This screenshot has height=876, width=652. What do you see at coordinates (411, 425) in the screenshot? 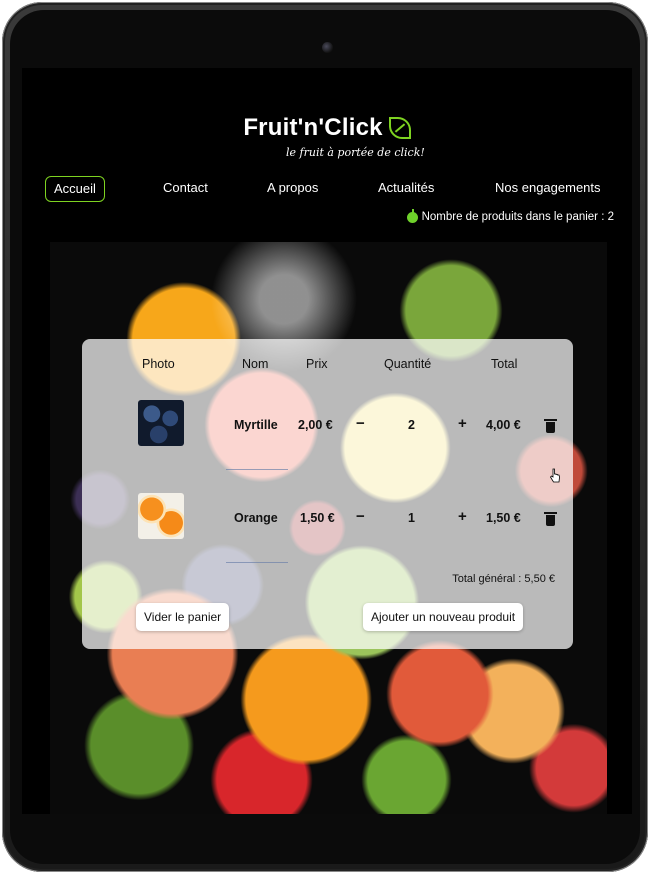
I see `row-1-quantity: 2` at bounding box center [411, 425].